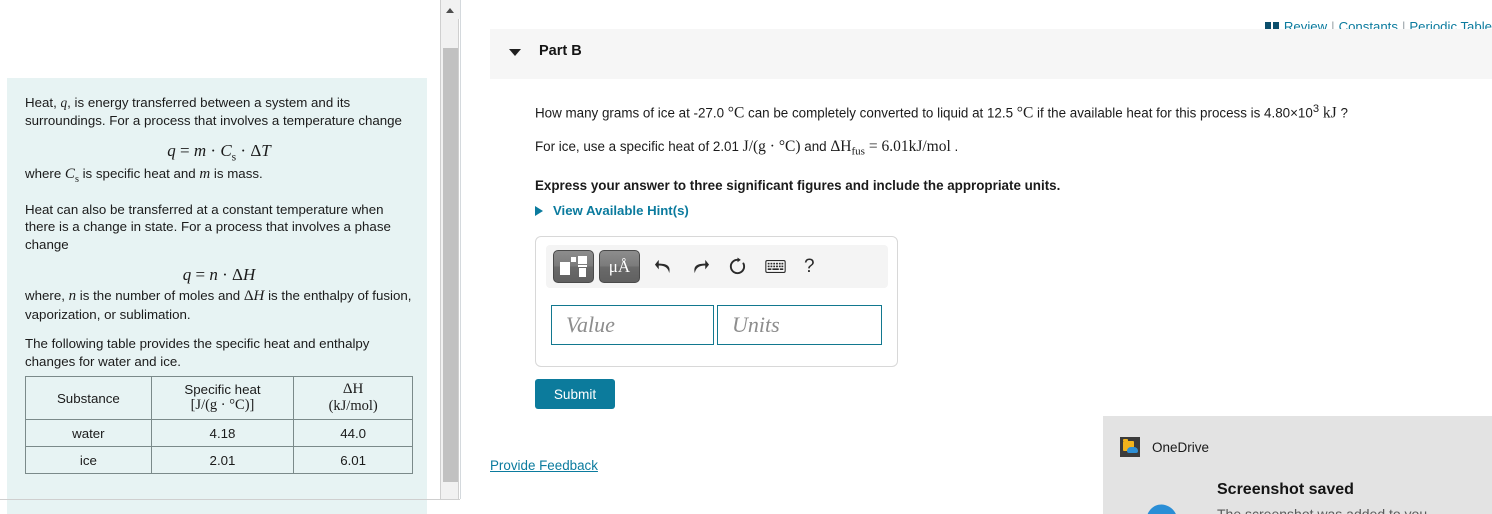 The width and height of the screenshot is (1492, 514). What do you see at coordinates (632, 325) in the screenshot?
I see `value-input: Value` at bounding box center [632, 325].